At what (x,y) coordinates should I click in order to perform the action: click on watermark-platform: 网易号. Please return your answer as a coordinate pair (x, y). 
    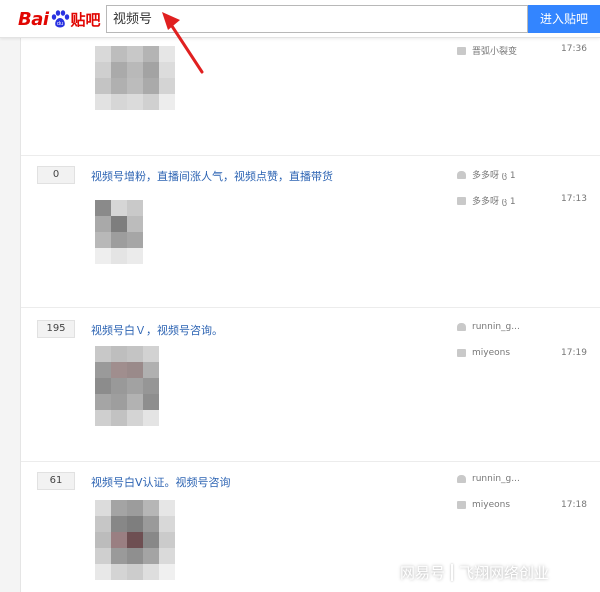
    Looking at the image, I should click on (423, 573).